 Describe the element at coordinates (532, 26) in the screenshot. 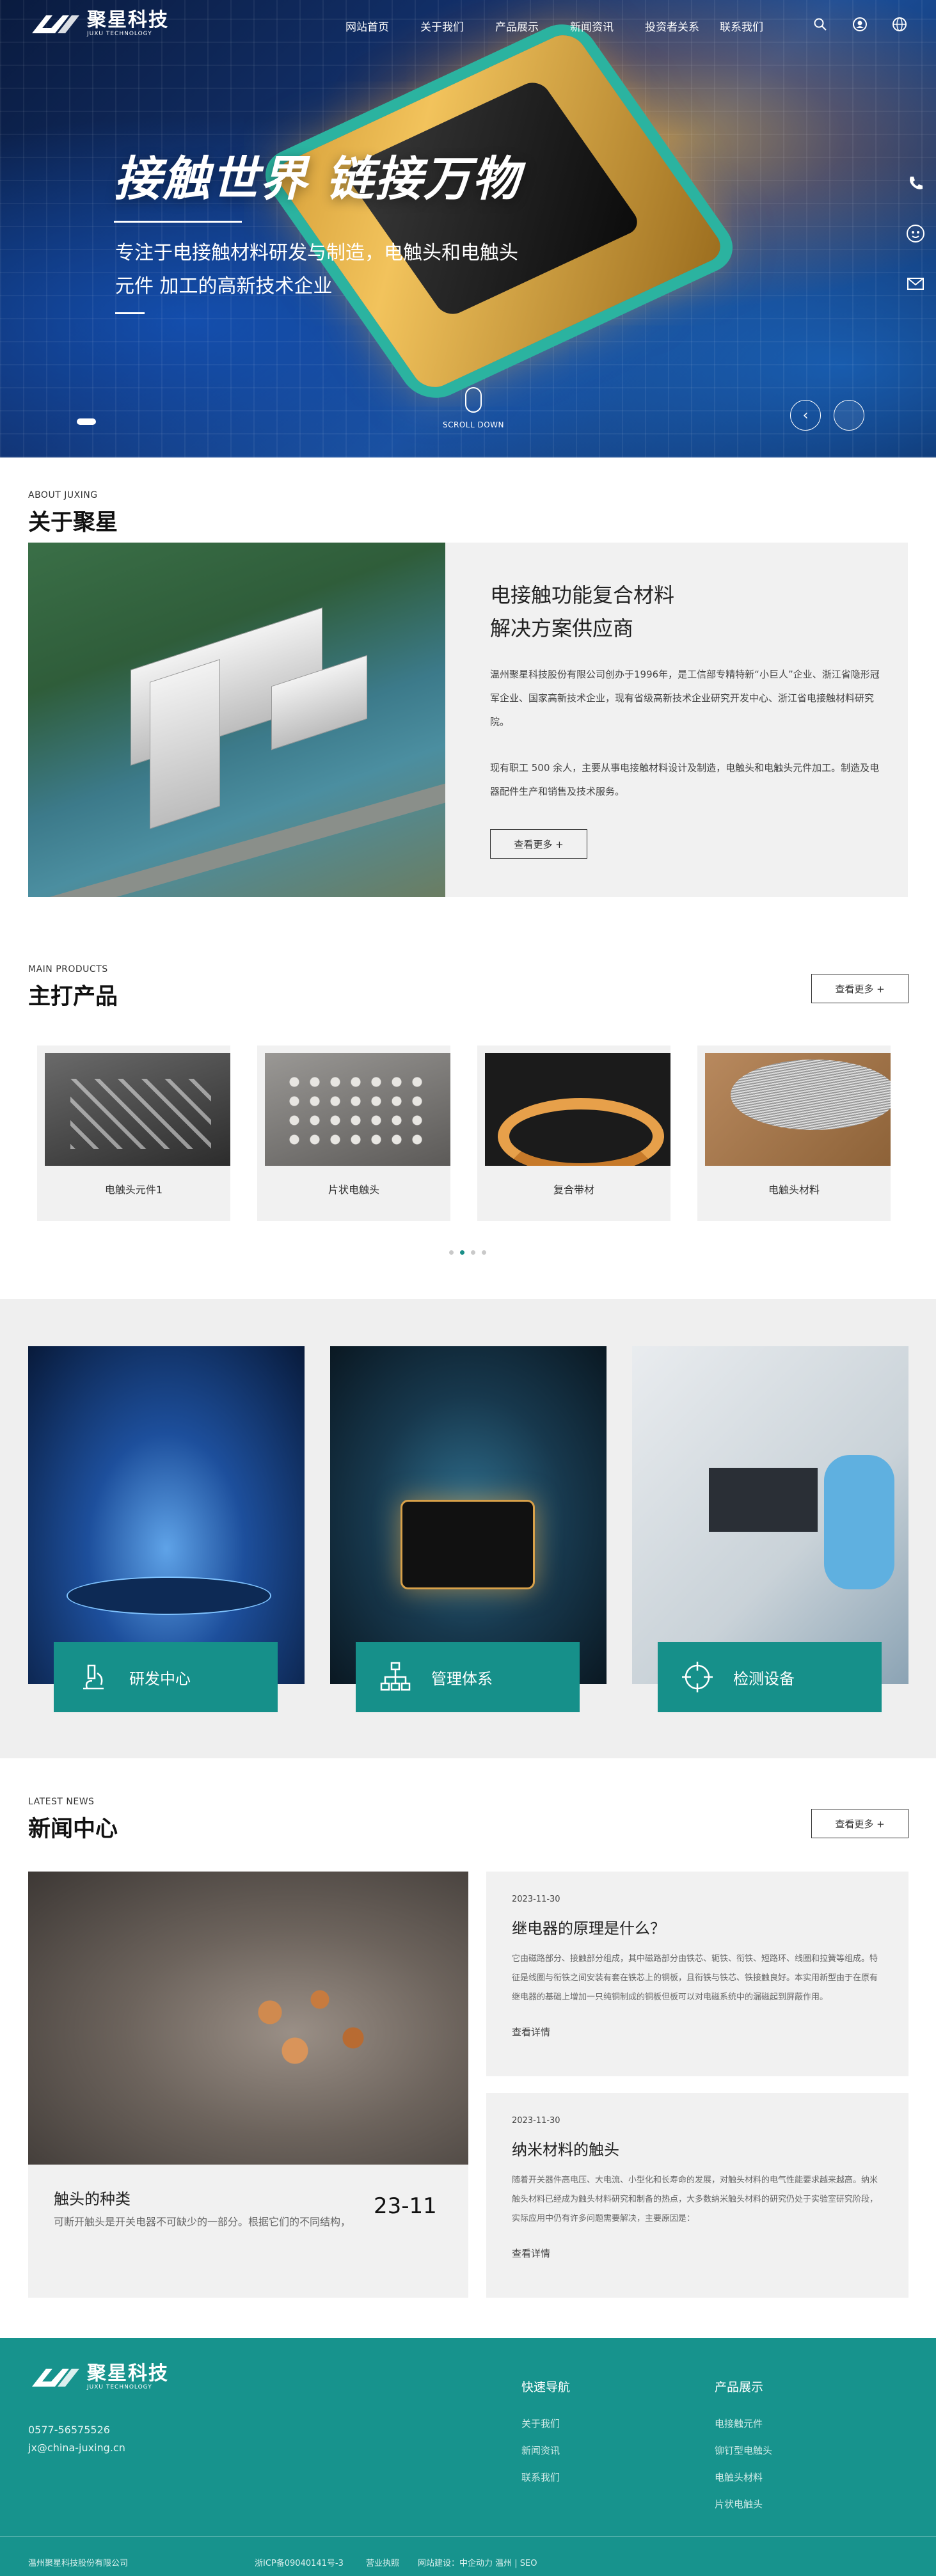

I see `menu-item-products: 产品展示` at that location.